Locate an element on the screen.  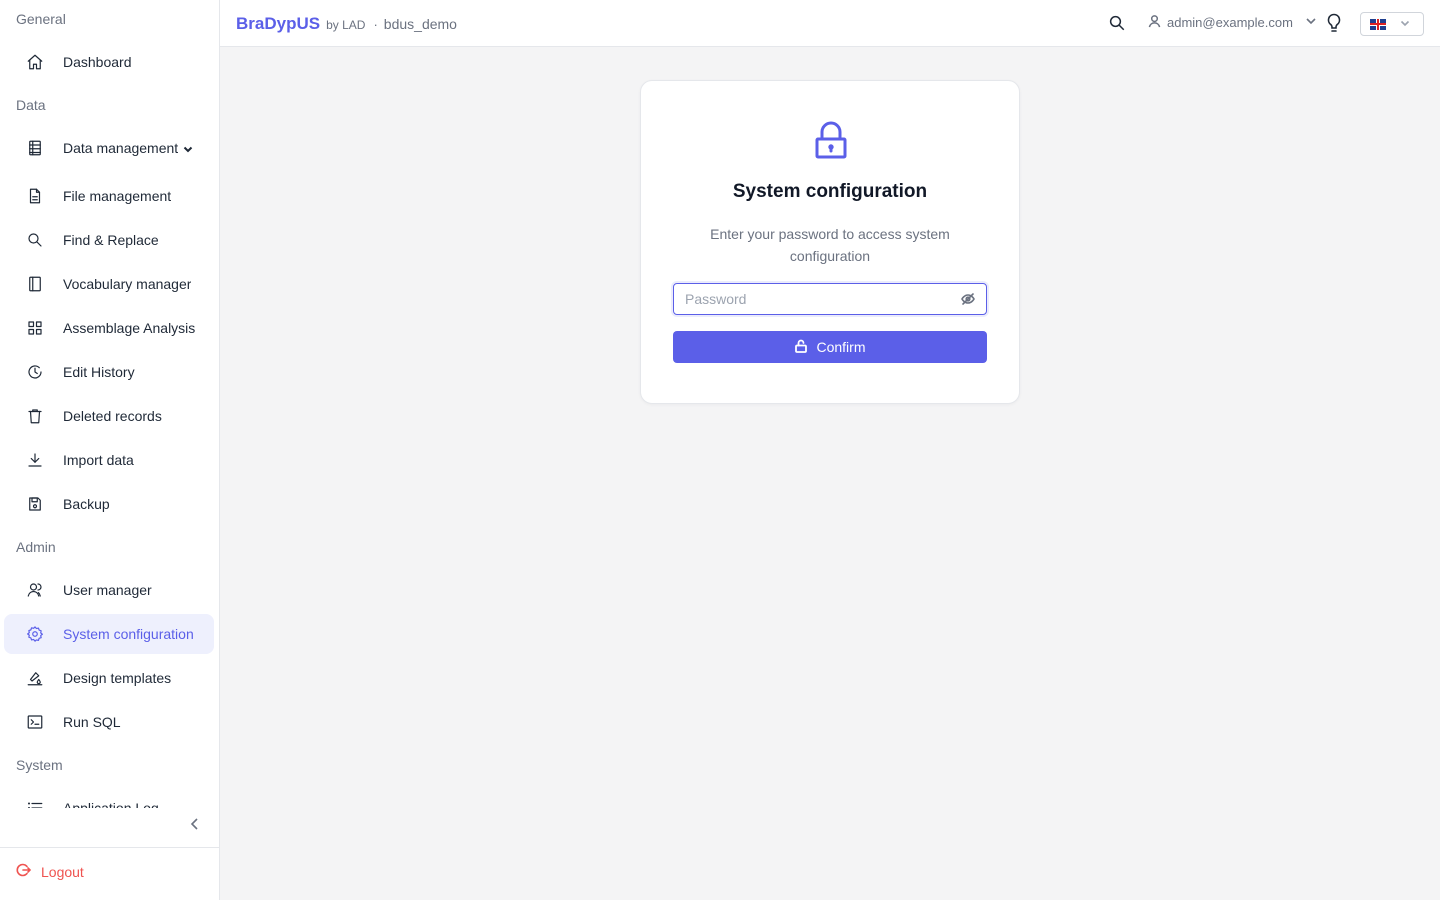
sidebar-item-label: Edit History is located at coordinates (99, 372).